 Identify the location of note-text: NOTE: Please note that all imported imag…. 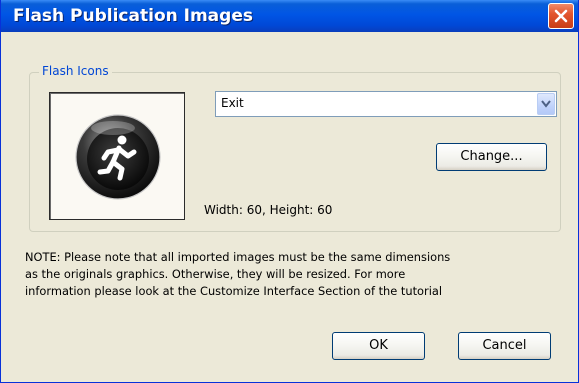
(295, 274).